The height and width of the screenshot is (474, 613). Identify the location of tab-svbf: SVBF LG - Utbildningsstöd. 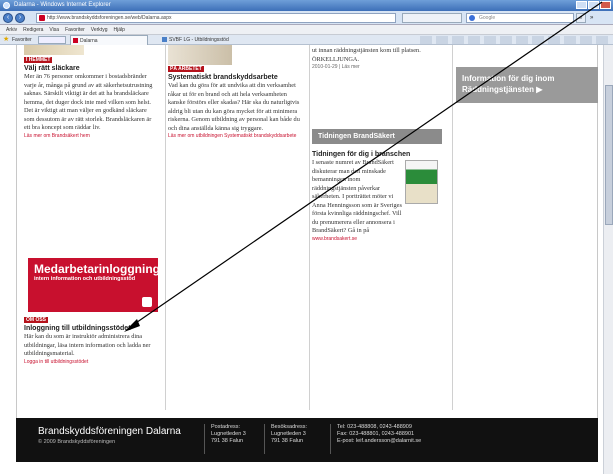
(215, 40).